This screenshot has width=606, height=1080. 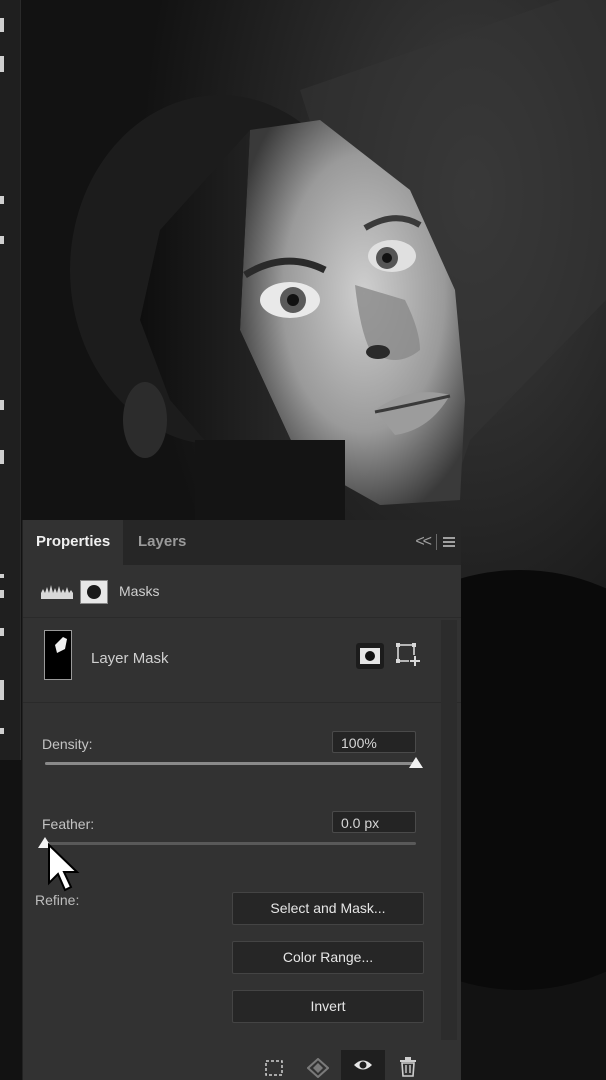 I want to click on panel-bottom-bar, so click(x=242, y=1065).